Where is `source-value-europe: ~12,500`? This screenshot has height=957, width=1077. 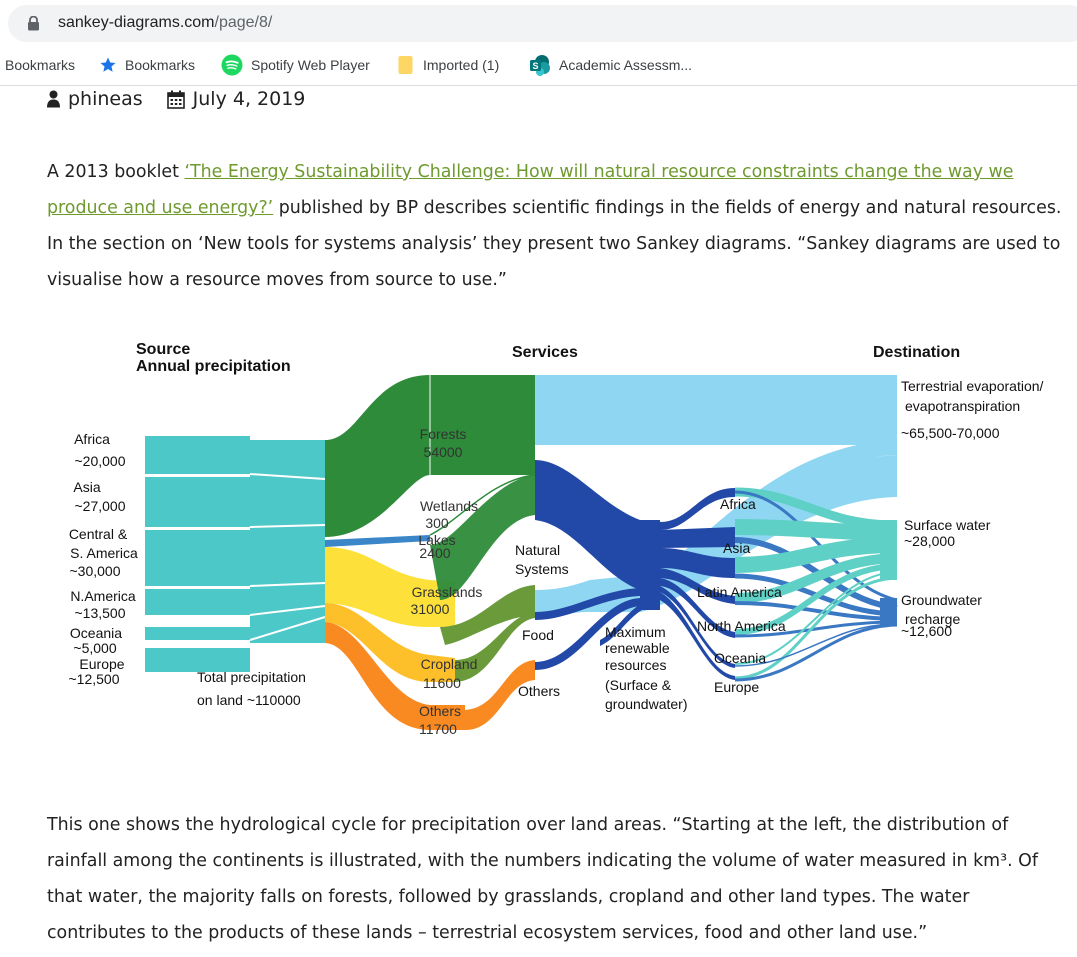
source-value-europe: ~12,500 is located at coordinates (94, 679).